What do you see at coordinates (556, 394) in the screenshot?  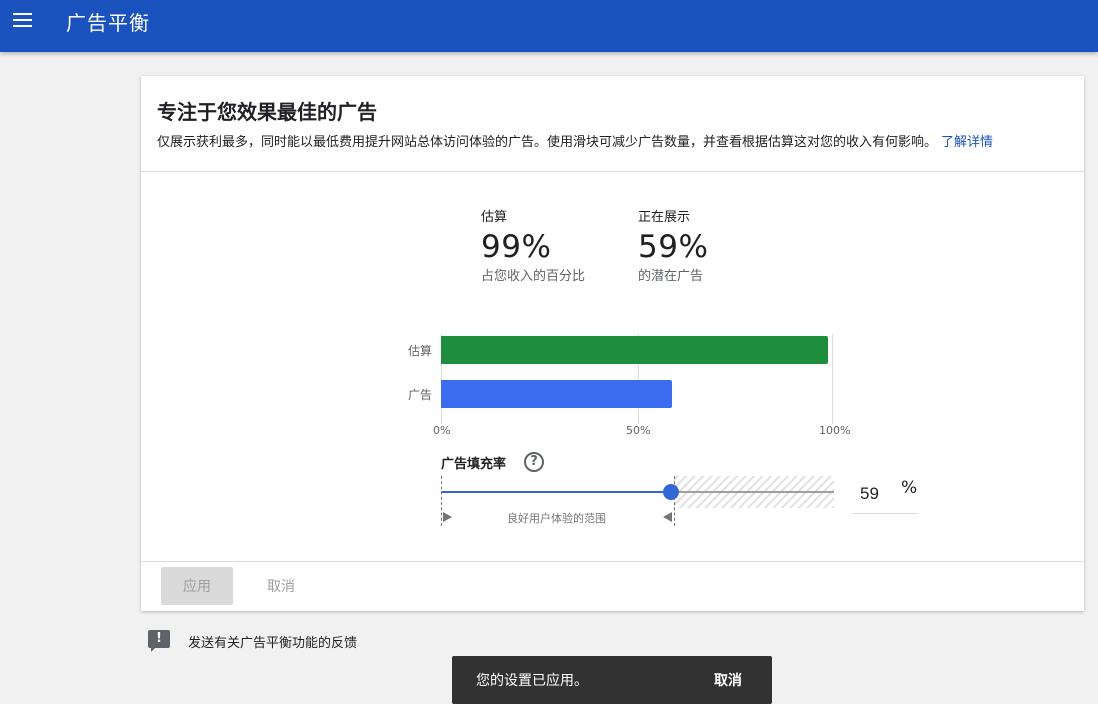 I see `bar-ads` at bounding box center [556, 394].